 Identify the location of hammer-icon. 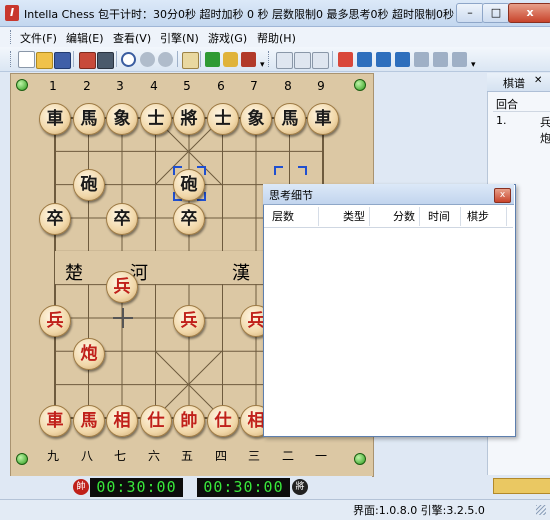
(248, 59).